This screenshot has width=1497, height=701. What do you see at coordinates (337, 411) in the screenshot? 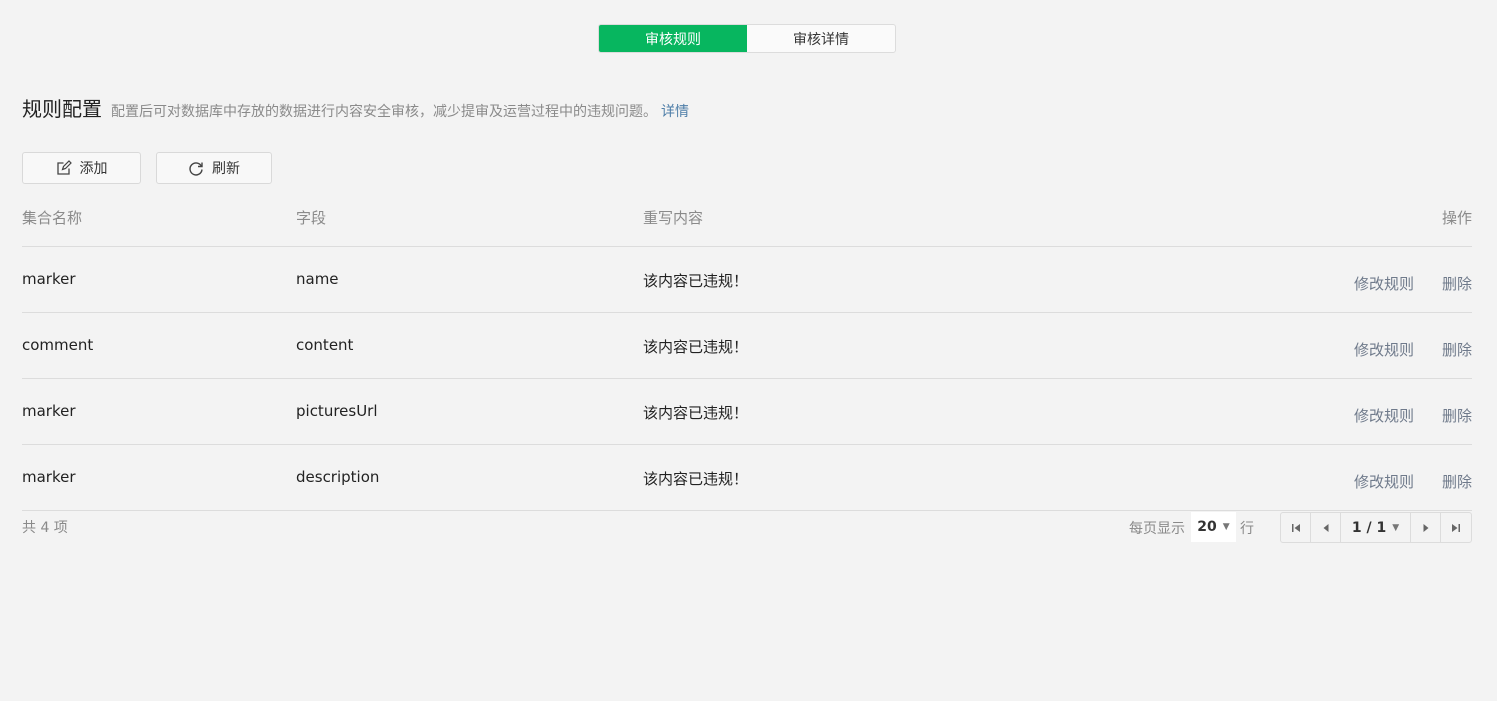
I see `cell-field: picturesUrl` at bounding box center [337, 411].